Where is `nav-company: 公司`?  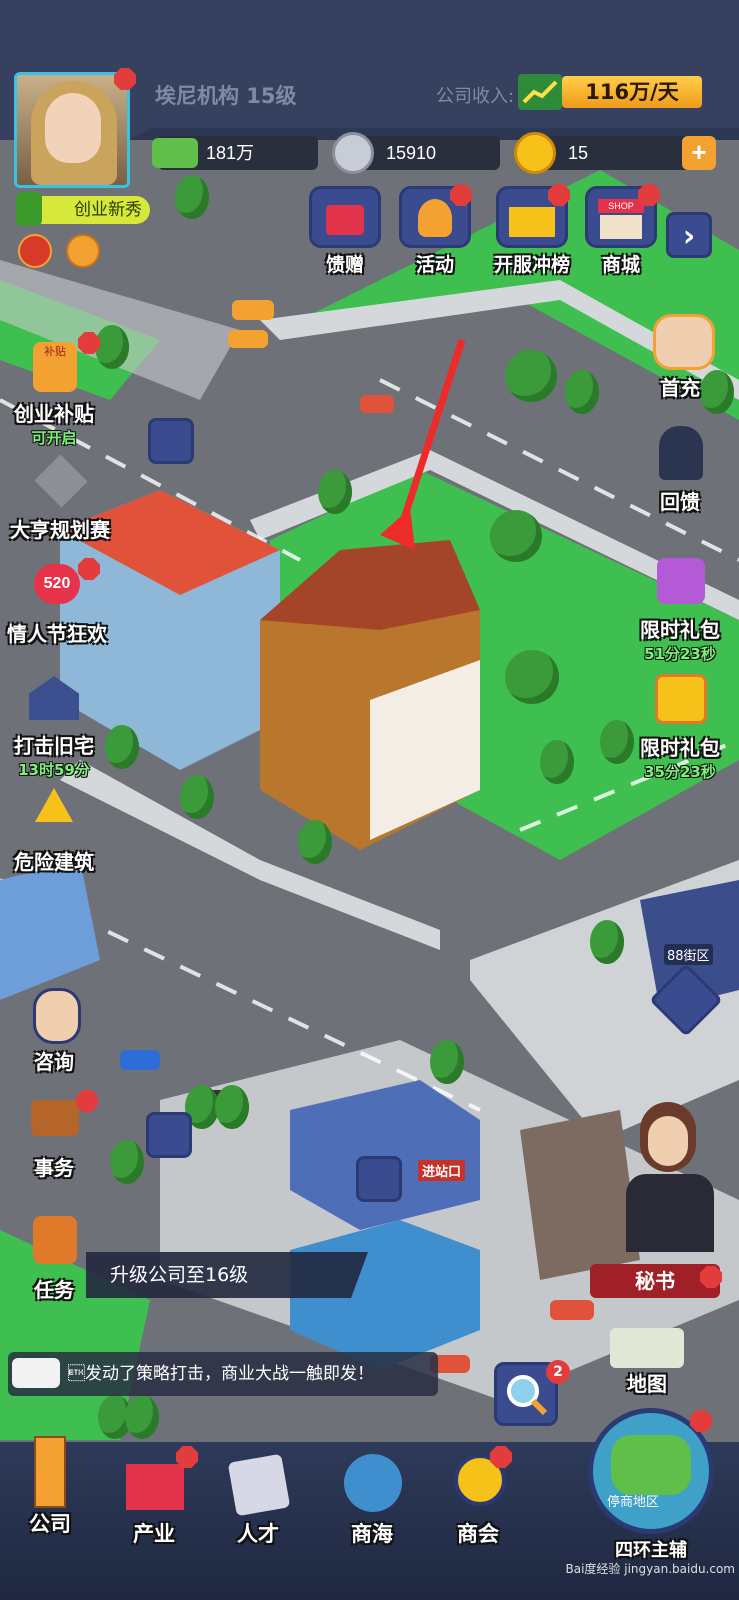
nav-company: 公司 is located at coordinates (50, 1487).